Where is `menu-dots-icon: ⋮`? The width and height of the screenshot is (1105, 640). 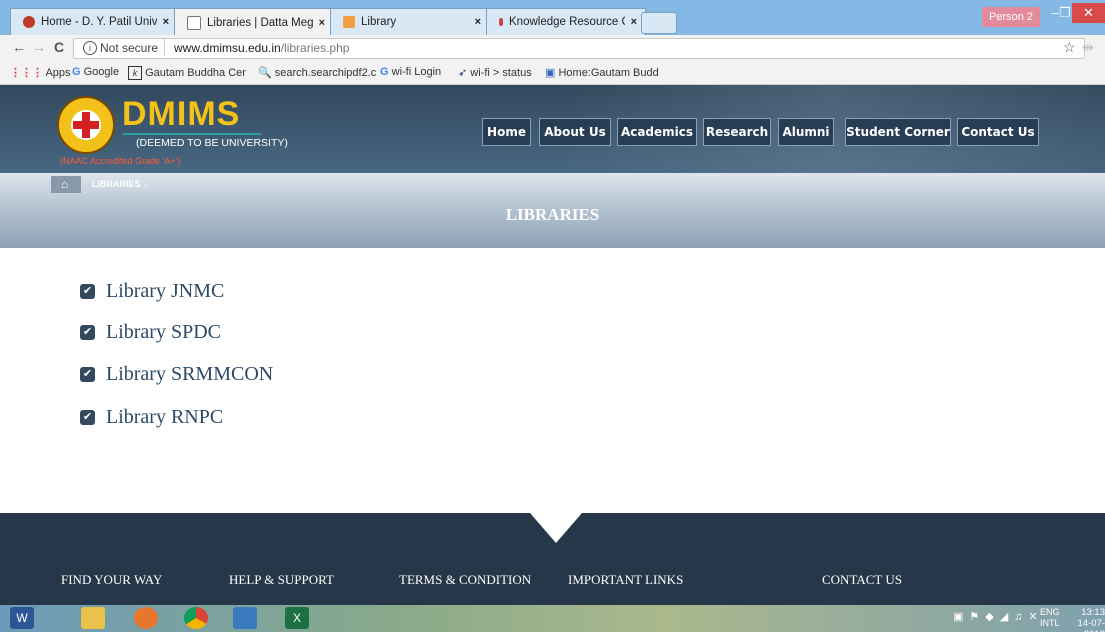
menu-dots-icon: ⋮ is located at coordinates (1102, 47).